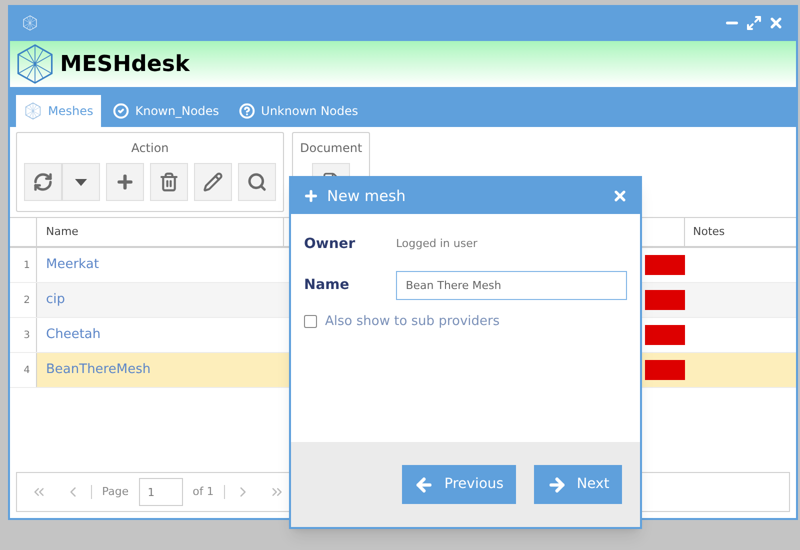 This screenshot has width=800, height=550. I want to click on brand-title: MESHdesk, so click(125, 64).